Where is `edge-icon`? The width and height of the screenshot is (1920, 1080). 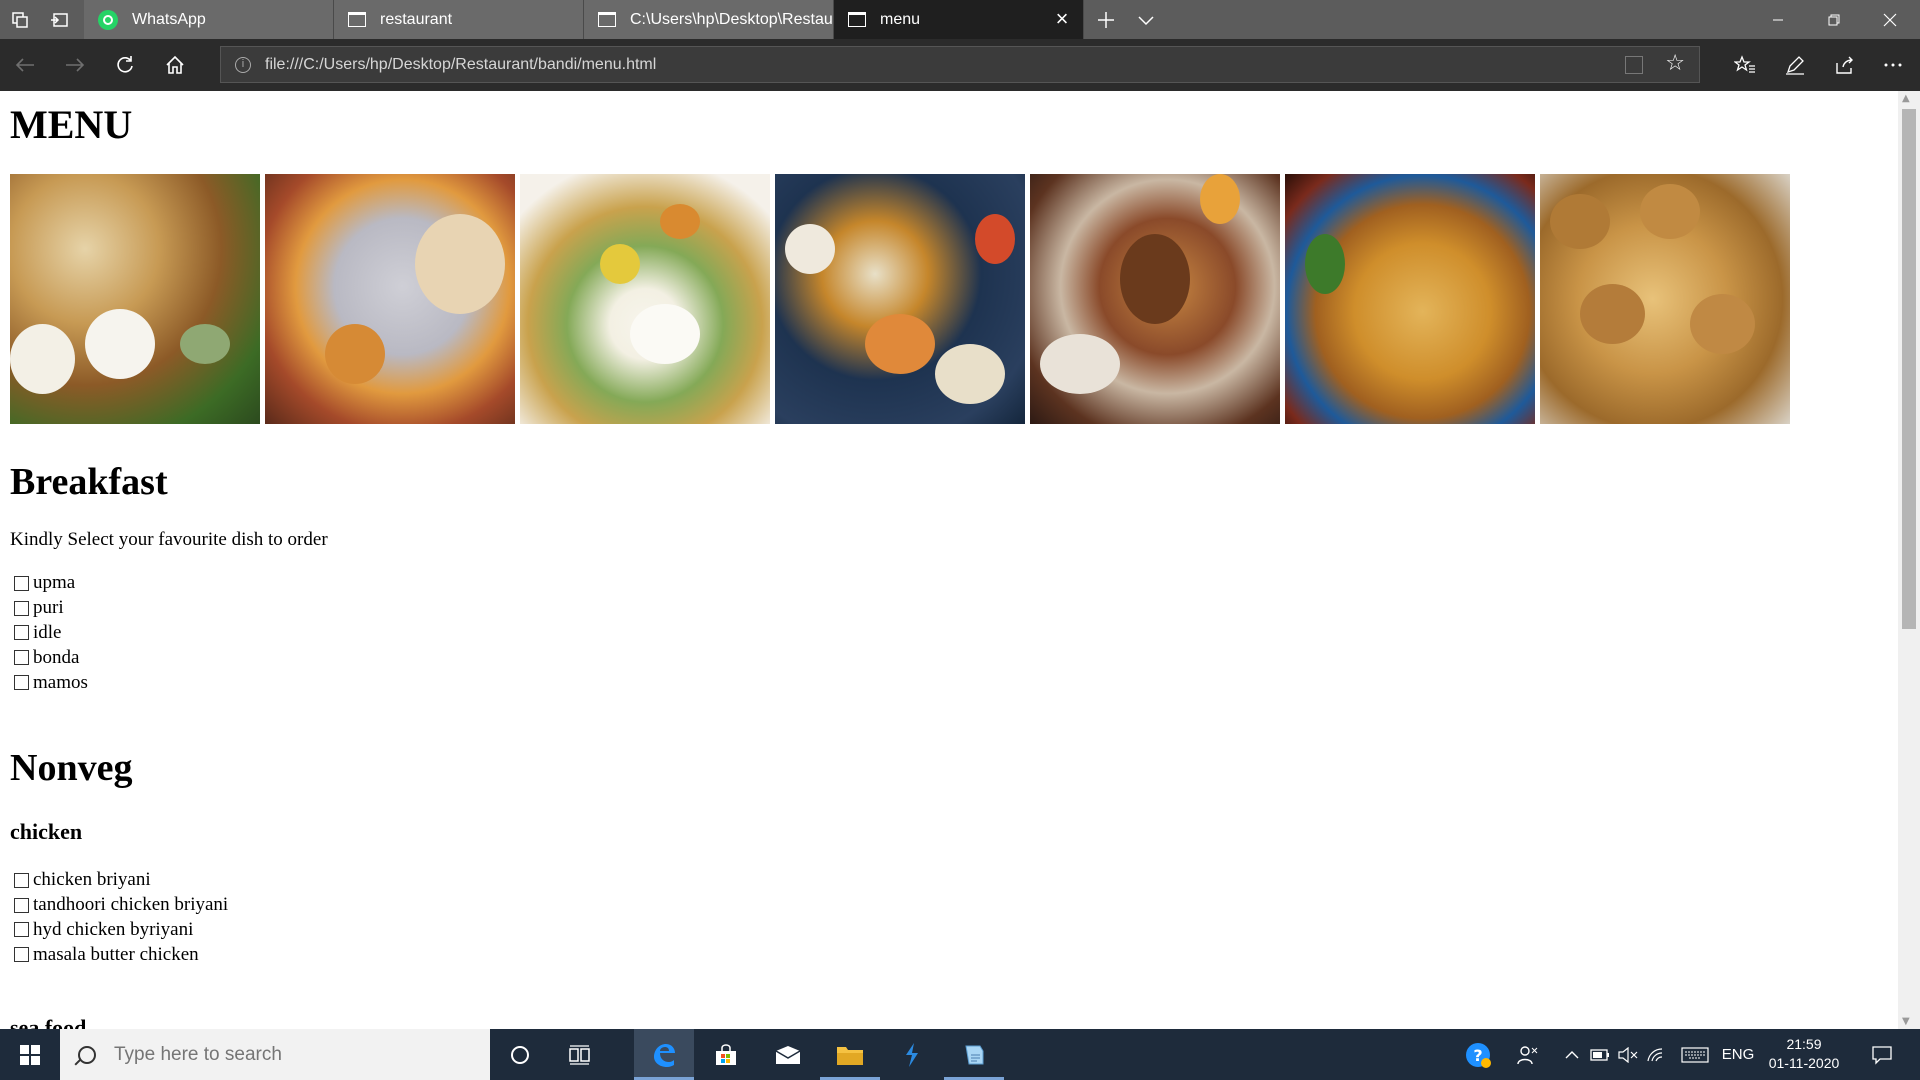
edge-icon is located at coordinates (664, 1055).